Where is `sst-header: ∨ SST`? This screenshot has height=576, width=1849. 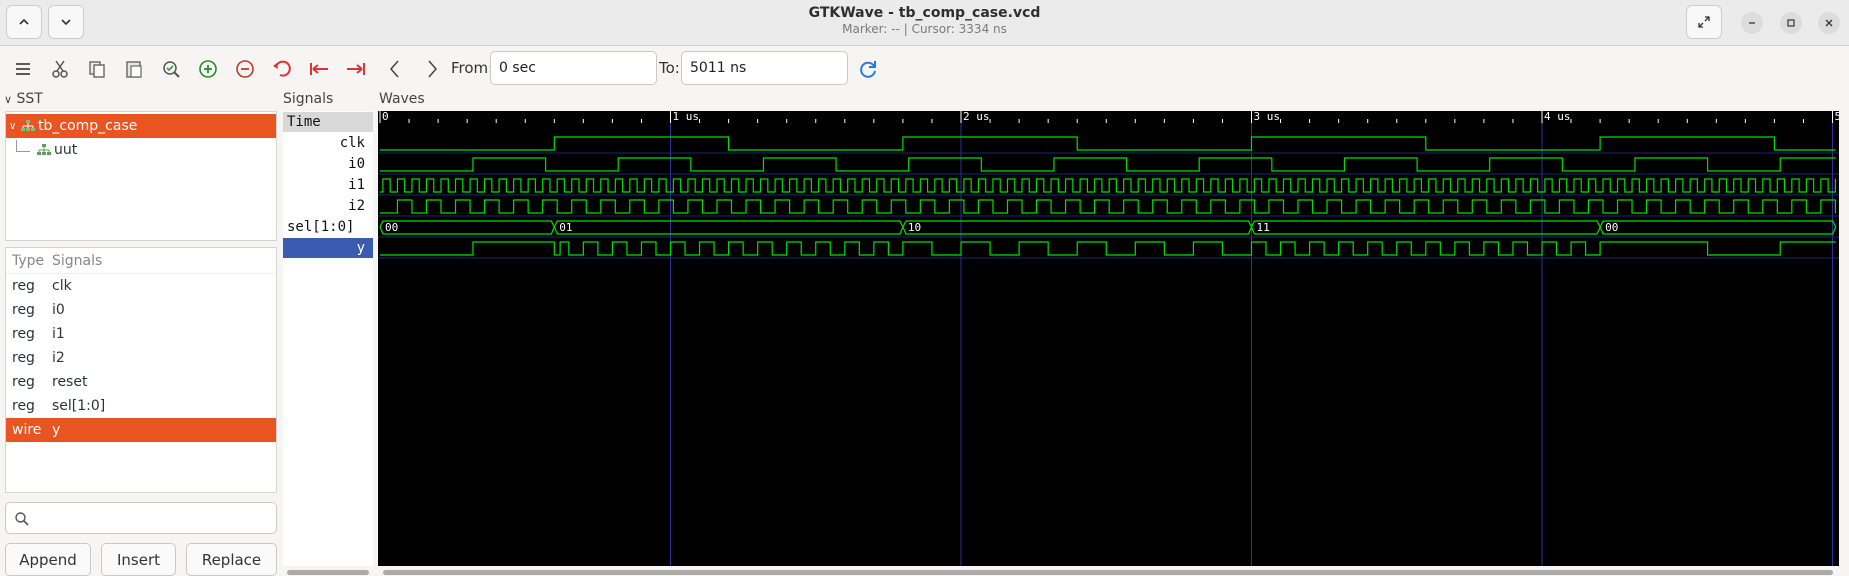
sst-header: ∨ SST is located at coordinates (23, 99).